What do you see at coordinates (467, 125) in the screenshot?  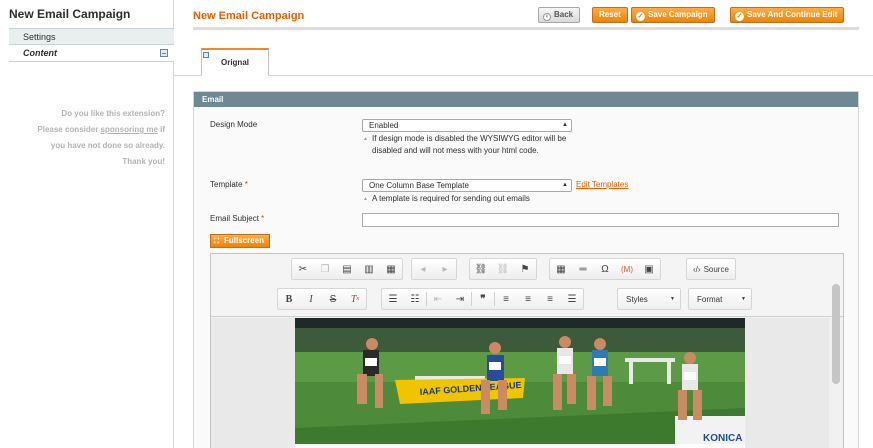 I see `design-mode-select: Enabled ▲` at bounding box center [467, 125].